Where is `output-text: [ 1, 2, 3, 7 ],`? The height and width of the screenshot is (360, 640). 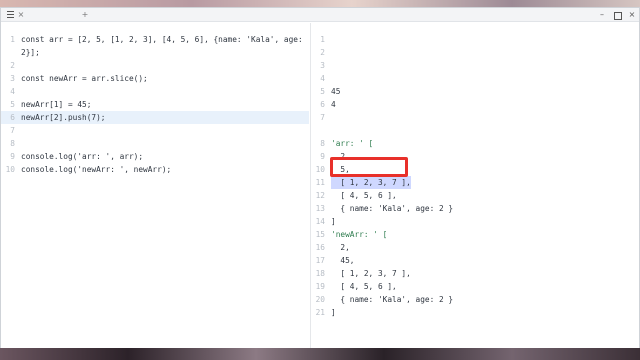
output-text: [ 1, 2, 3, 7 ], is located at coordinates (371, 273).